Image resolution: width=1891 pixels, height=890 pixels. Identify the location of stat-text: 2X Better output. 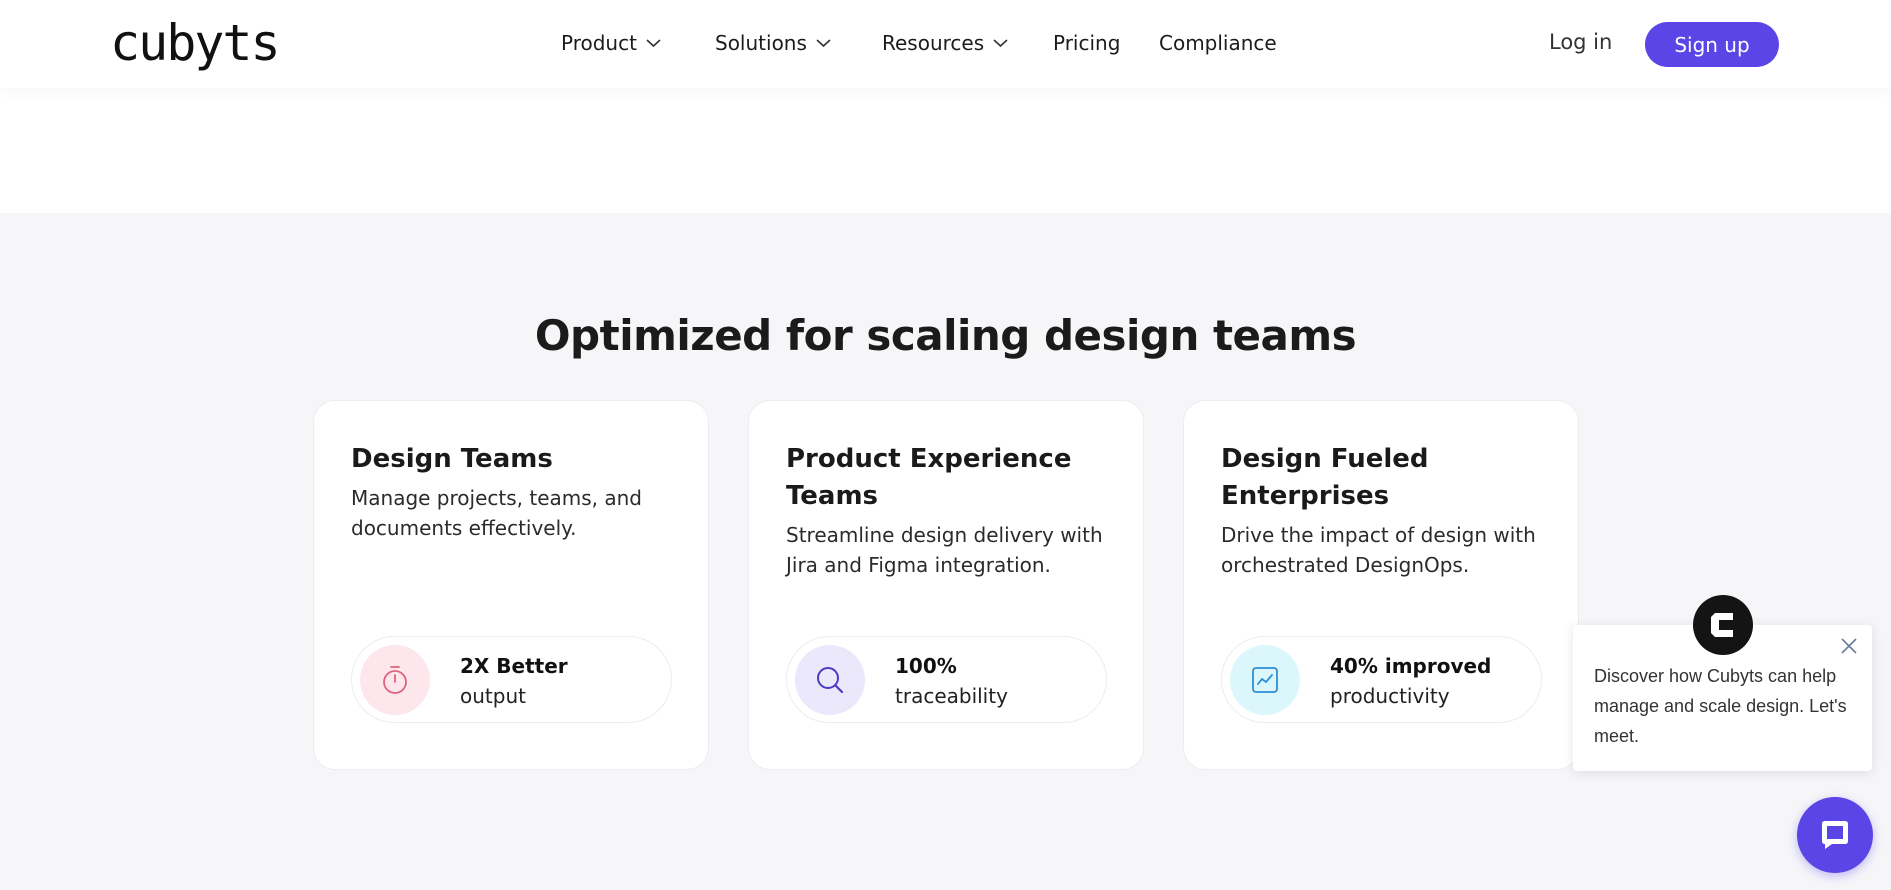
(514, 681).